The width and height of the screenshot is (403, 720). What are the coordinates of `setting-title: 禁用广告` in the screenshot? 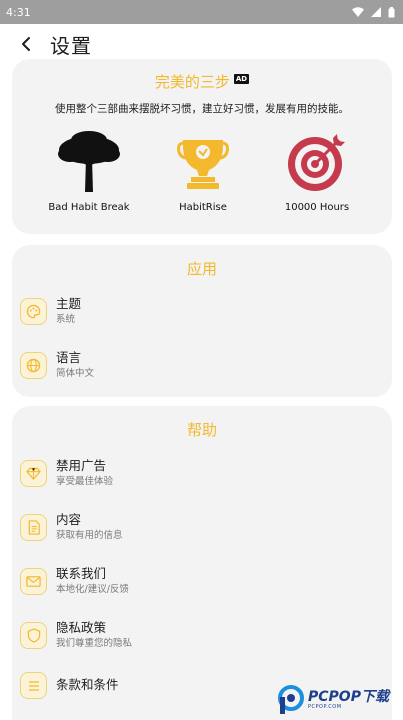 It's located at (81, 465).